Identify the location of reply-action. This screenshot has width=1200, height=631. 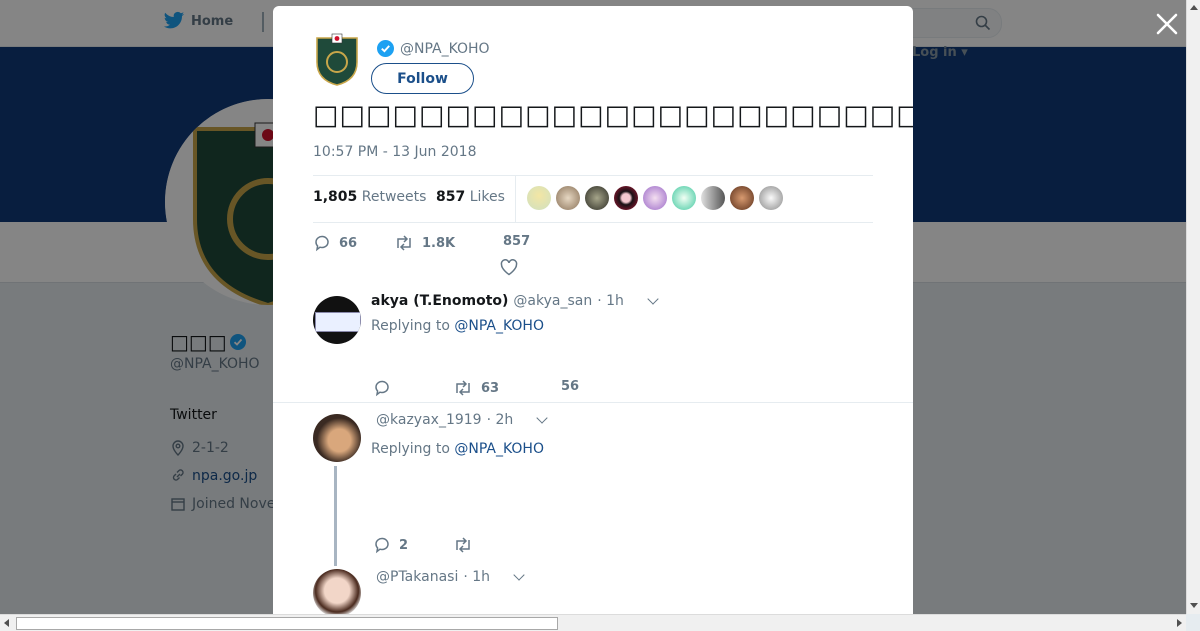
(386, 388).